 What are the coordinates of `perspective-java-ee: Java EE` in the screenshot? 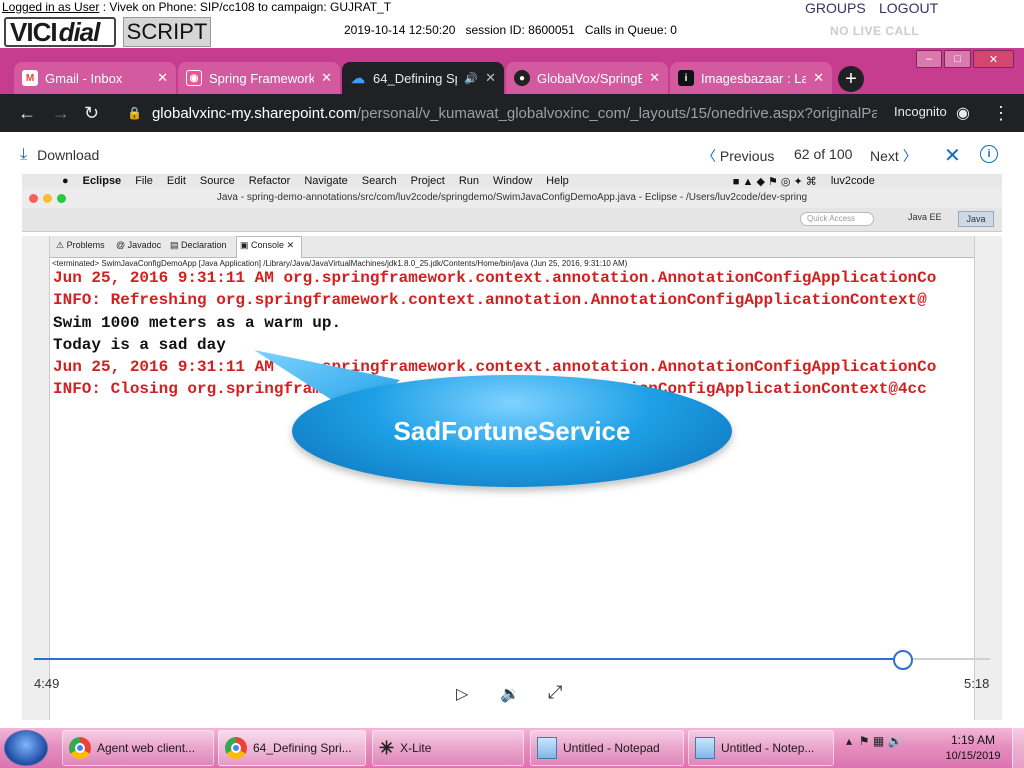 It's located at (925, 217).